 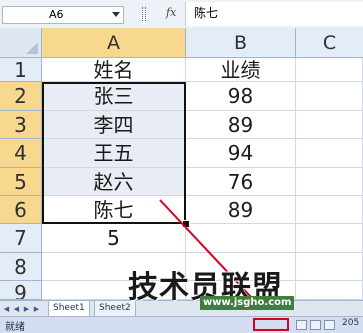 I want to click on status-ready: 就绪, so click(x=15, y=327).